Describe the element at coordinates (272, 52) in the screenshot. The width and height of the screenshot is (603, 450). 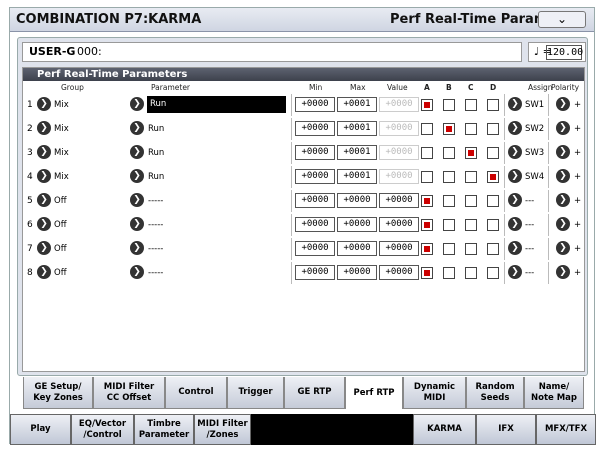
I see `program-select: USER-G 000:` at that location.